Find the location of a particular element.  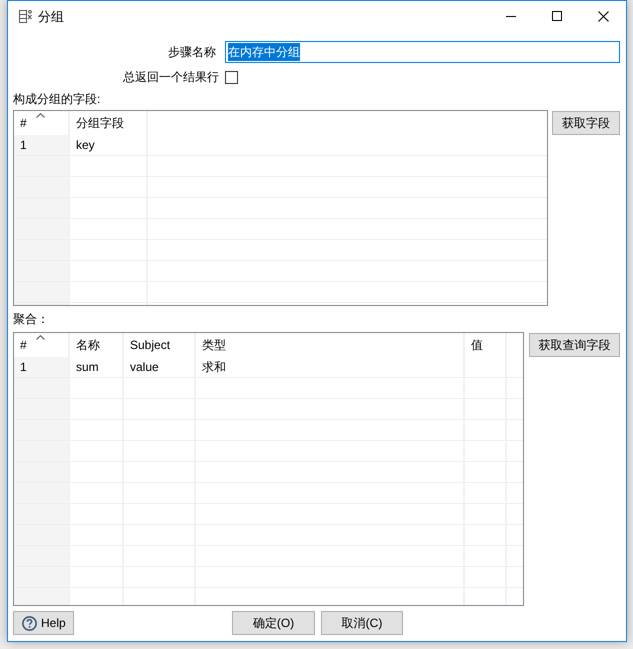

maximize-icon is located at coordinates (557, 16).